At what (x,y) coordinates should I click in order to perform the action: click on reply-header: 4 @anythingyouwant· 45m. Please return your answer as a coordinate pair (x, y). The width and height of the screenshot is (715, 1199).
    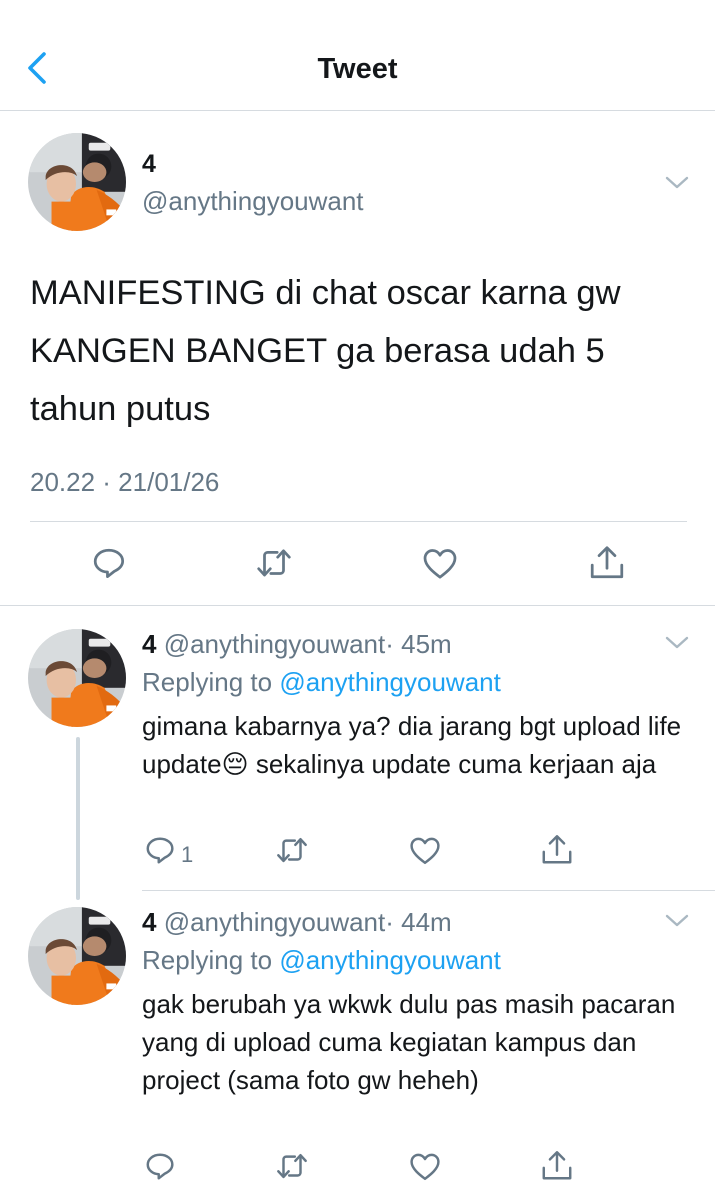
    Looking at the image, I should click on (297, 644).